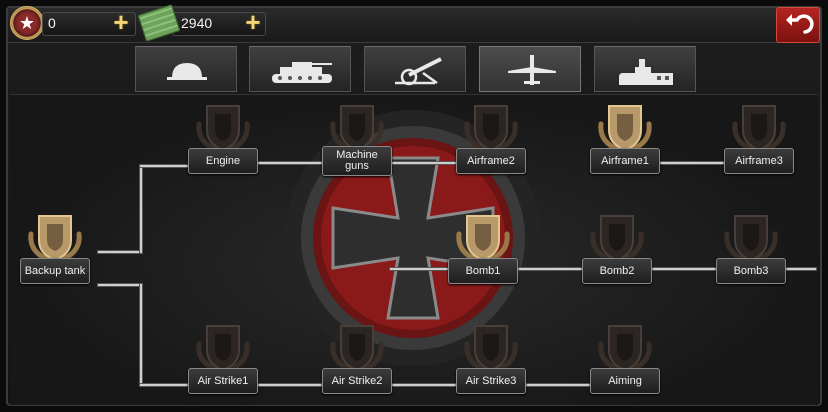 The image size is (828, 412). I want to click on aircraft-icon, so click(532, 70).